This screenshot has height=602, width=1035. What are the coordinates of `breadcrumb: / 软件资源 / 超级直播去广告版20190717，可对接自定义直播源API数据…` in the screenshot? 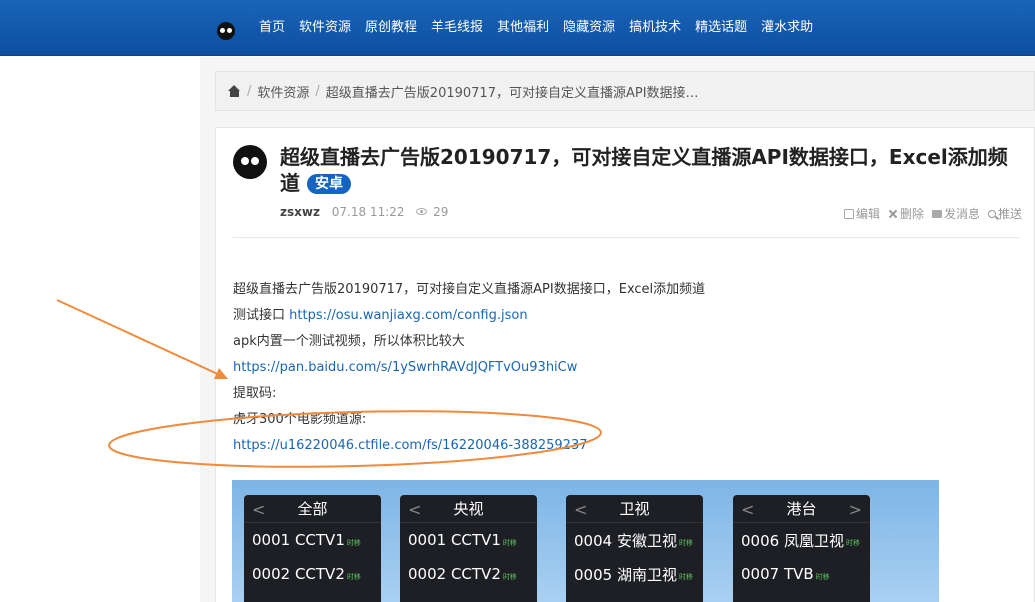 It's located at (625, 91).